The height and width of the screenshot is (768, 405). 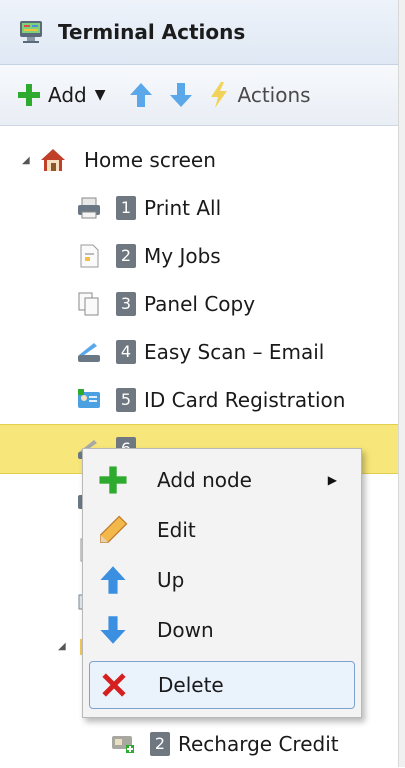 I want to click on scrollbar, so click(x=401, y=383).